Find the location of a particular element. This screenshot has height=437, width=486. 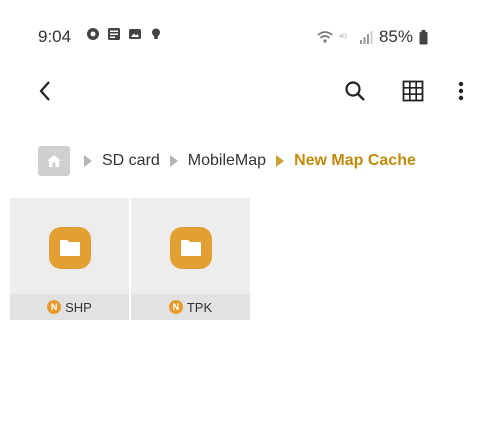

battery-percent: 85% is located at coordinates (395, 36).